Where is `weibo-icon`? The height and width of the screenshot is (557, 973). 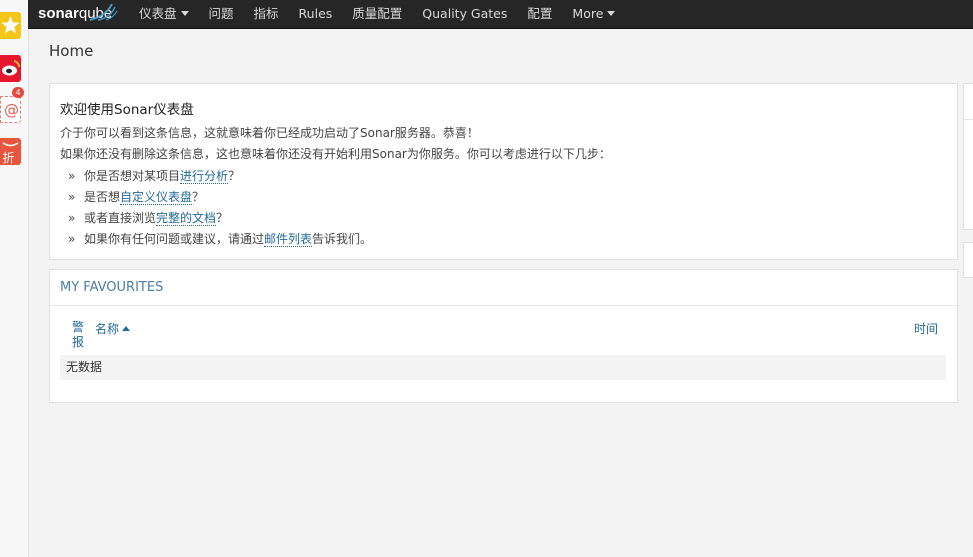 weibo-icon is located at coordinates (10, 68).